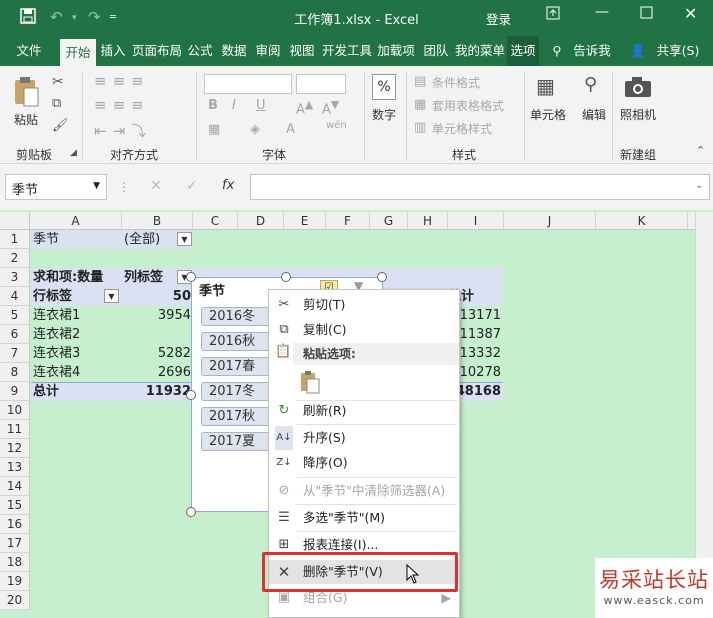 The image size is (713, 618). Describe the element at coordinates (364, 411) in the screenshot. I see `menu-refresh: ↻ 刷新(R)` at that location.